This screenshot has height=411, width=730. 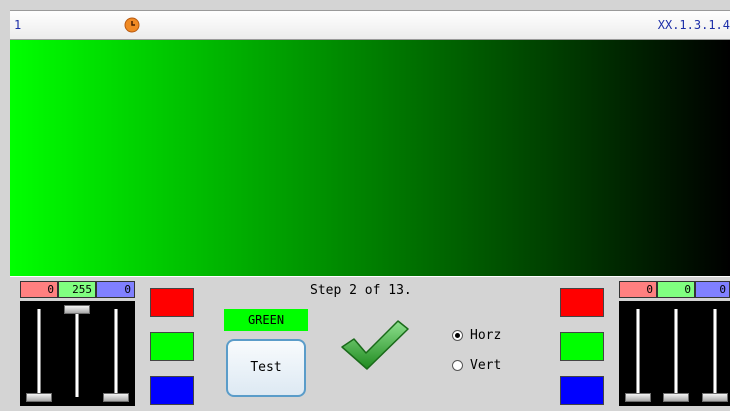 What do you see at coordinates (676, 397) in the screenshot?
I see `right-green-slider` at bounding box center [676, 397].